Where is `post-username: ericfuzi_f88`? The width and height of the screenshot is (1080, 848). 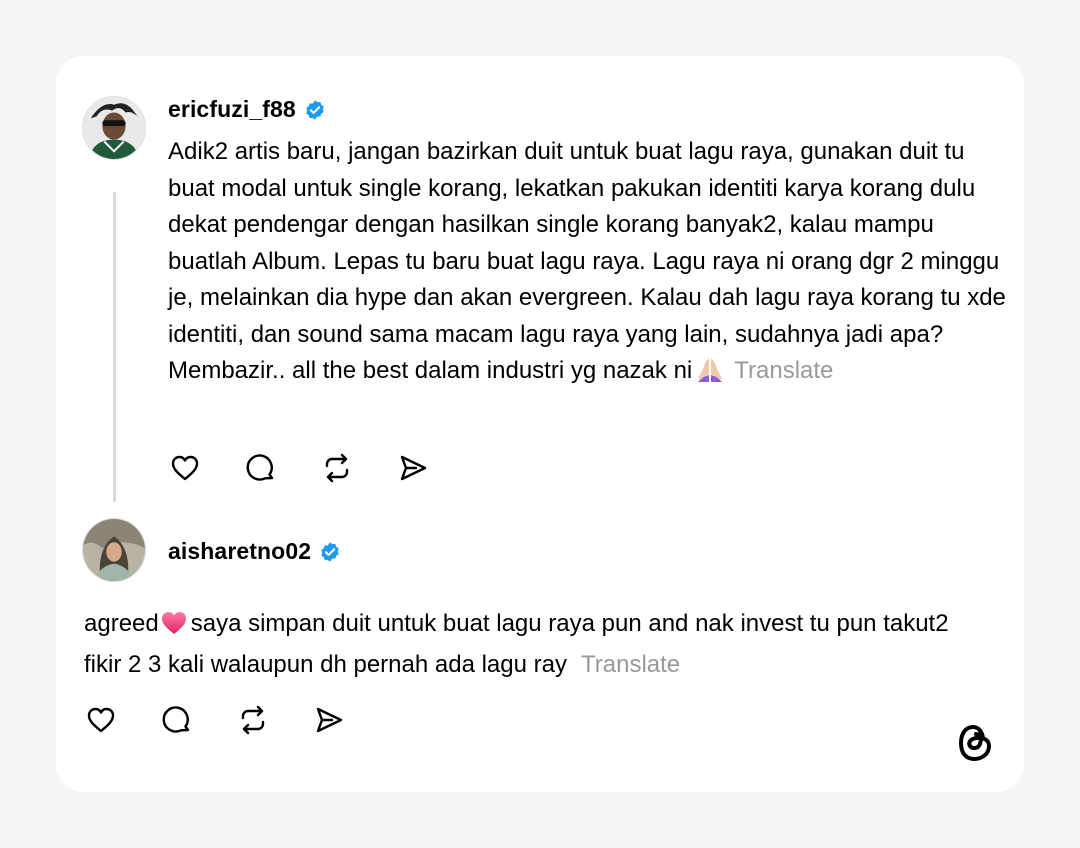
post-username: ericfuzi_f88 is located at coordinates (247, 109).